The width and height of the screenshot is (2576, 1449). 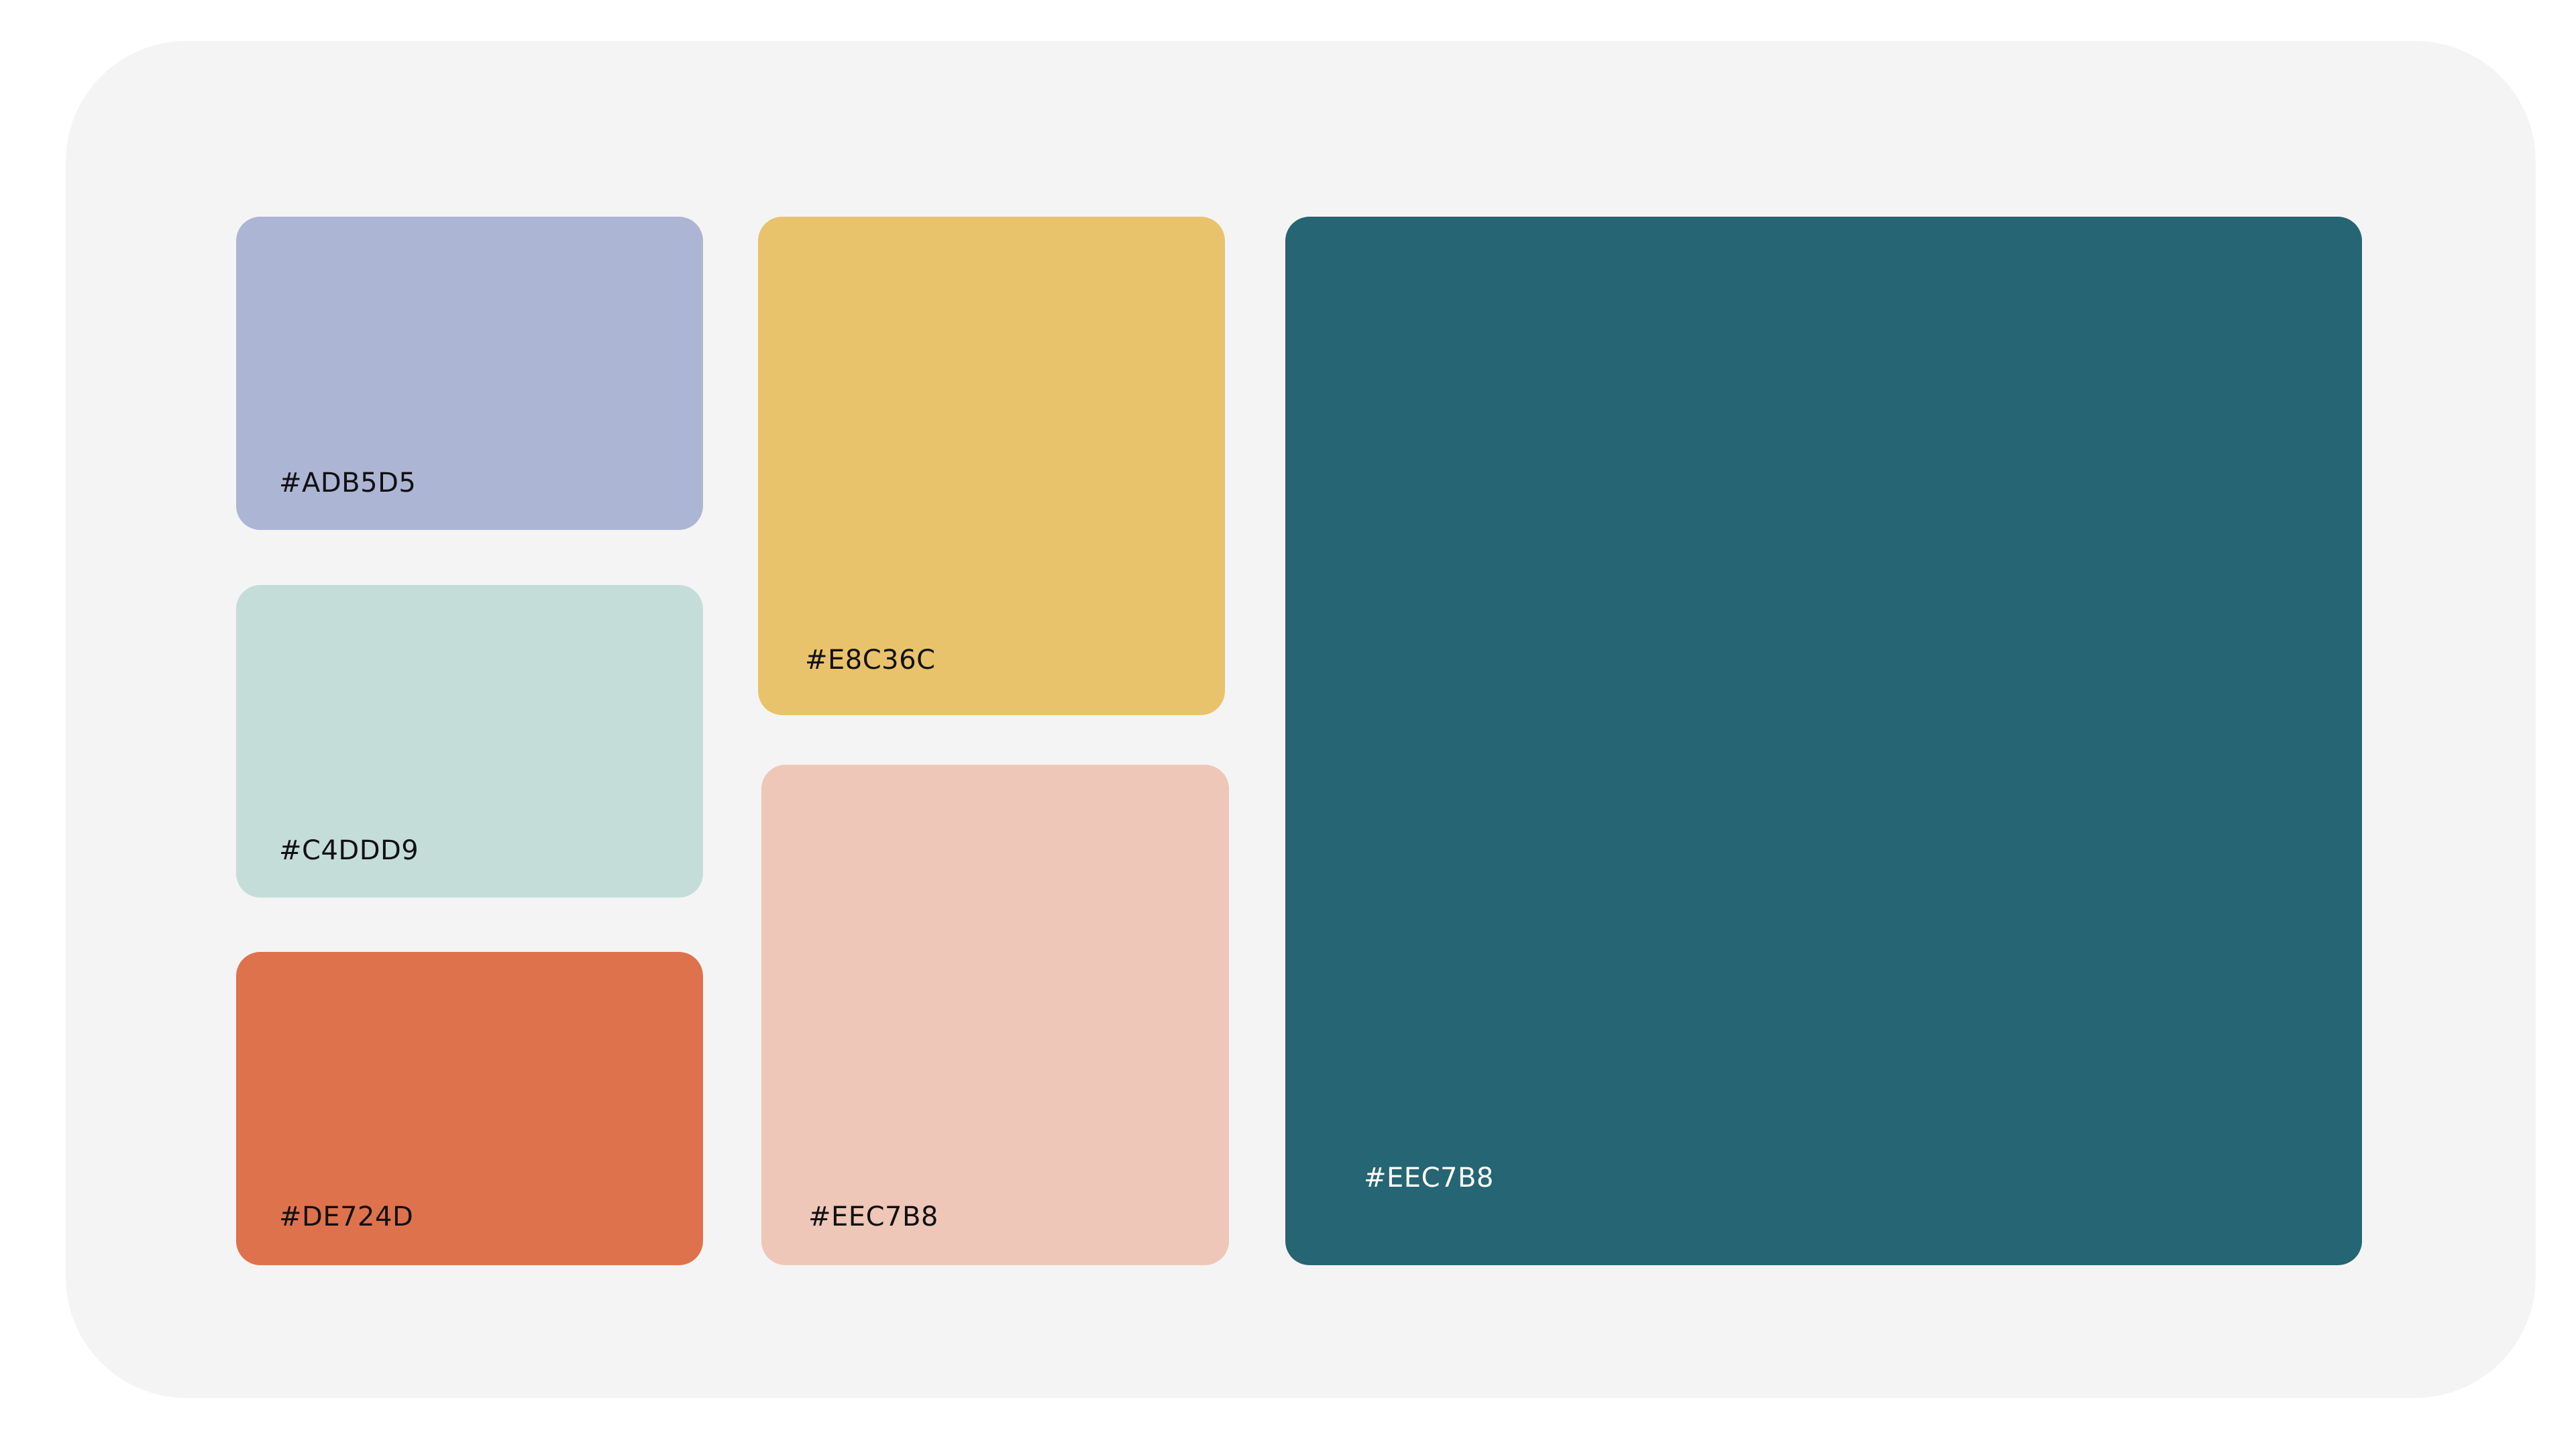 What do you see at coordinates (346, 1216) in the screenshot?
I see `swatch-hex-label: #DE724D` at bounding box center [346, 1216].